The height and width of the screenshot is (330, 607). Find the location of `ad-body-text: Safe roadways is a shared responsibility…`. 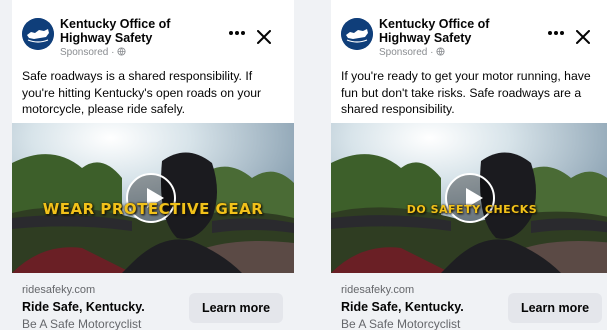

ad-body-text: Safe roadways is a shared responsibility… is located at coordinates (142, 92).